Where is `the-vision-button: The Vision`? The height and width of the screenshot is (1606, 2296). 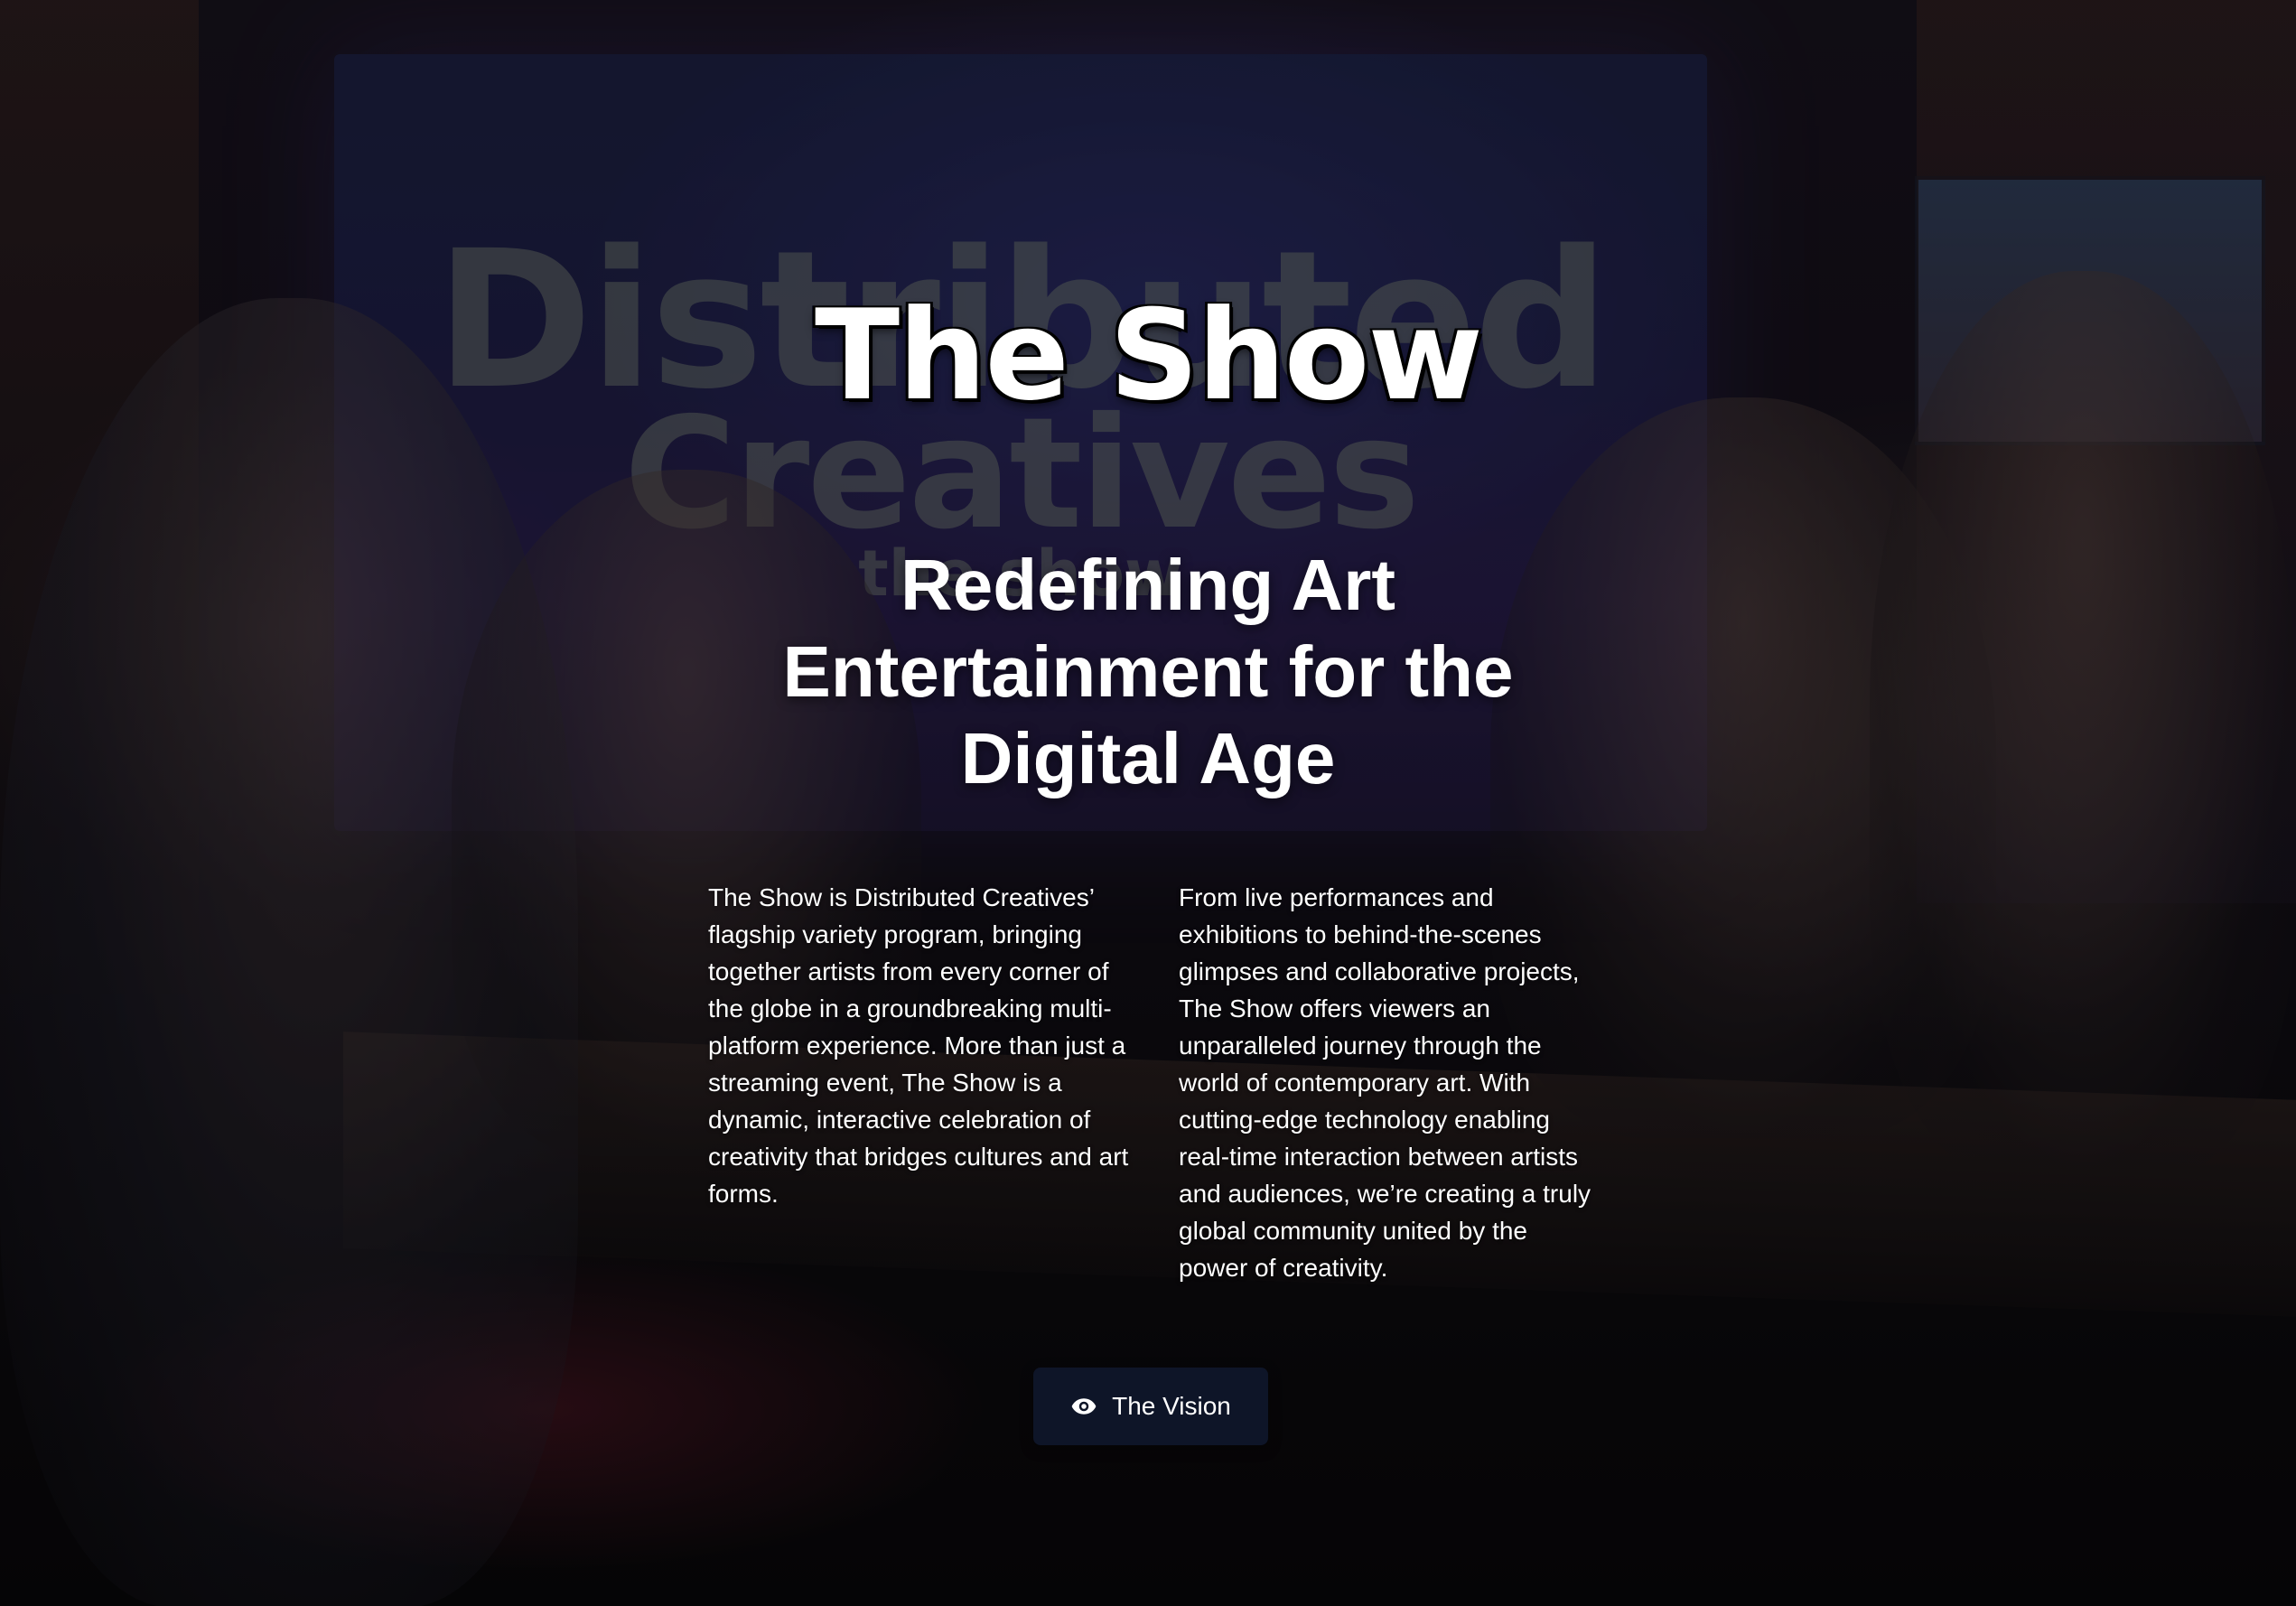 the-vision-button: The Vision is located at coordinates (1150, 1406).